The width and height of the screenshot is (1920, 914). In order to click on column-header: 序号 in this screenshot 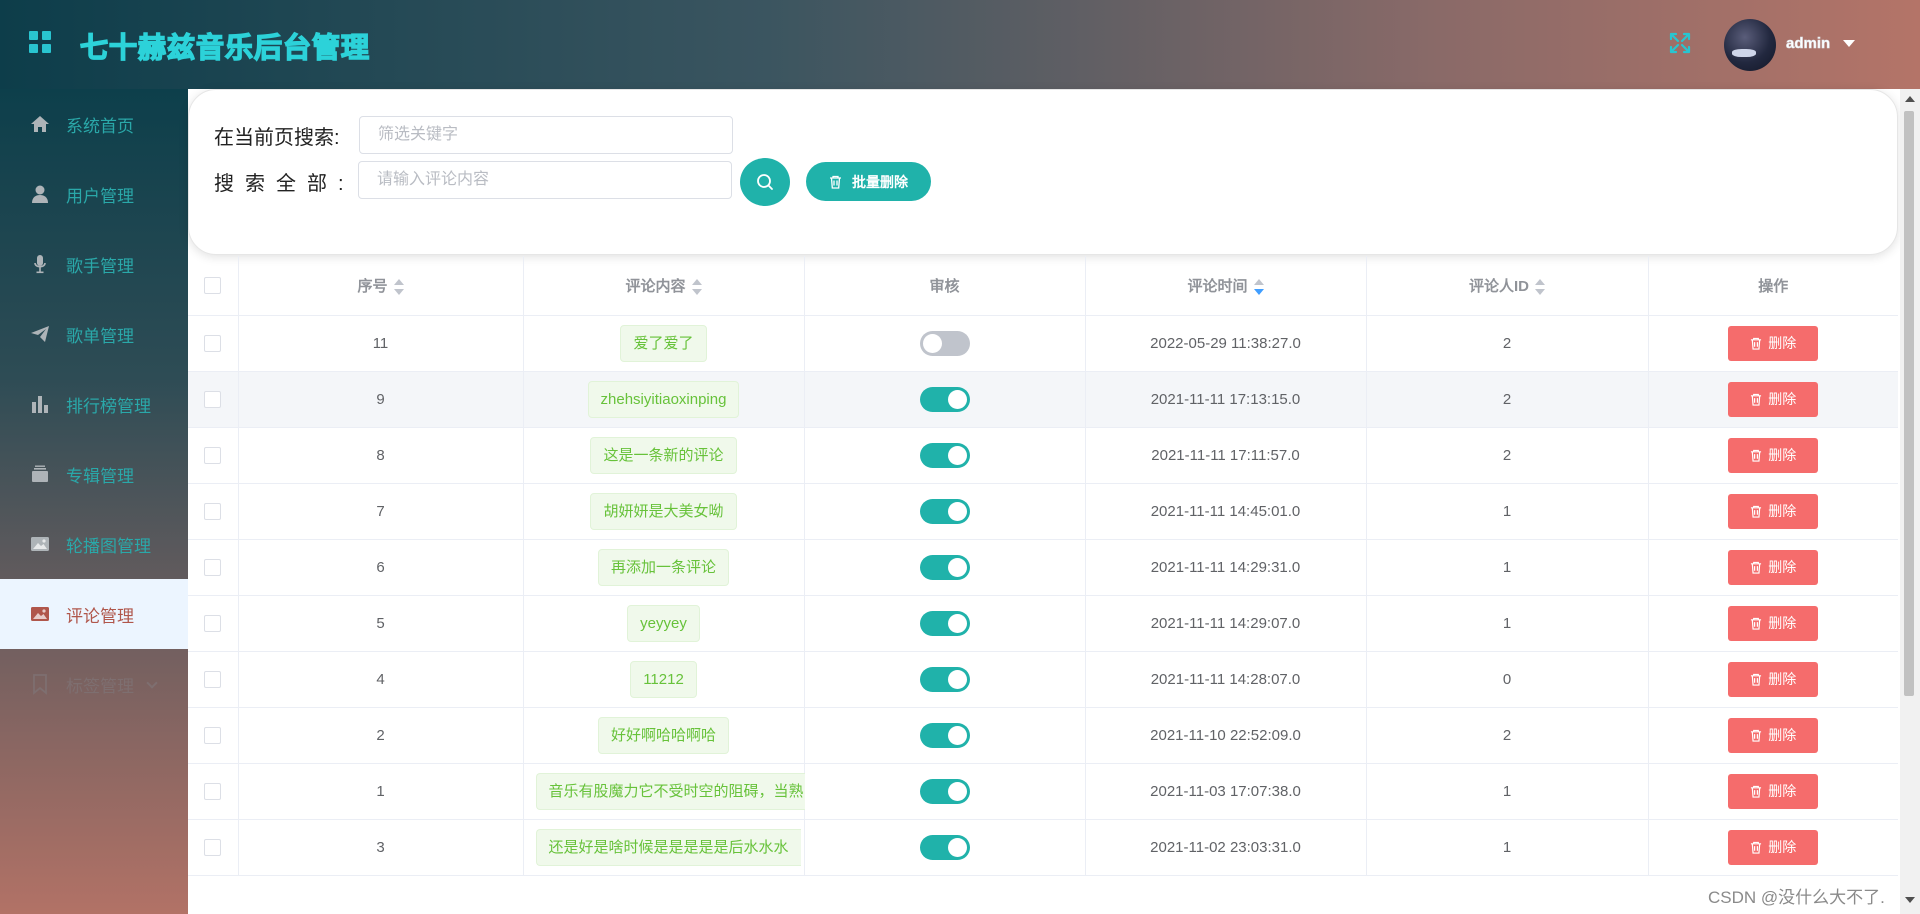, I will do `click(381, 286)`.